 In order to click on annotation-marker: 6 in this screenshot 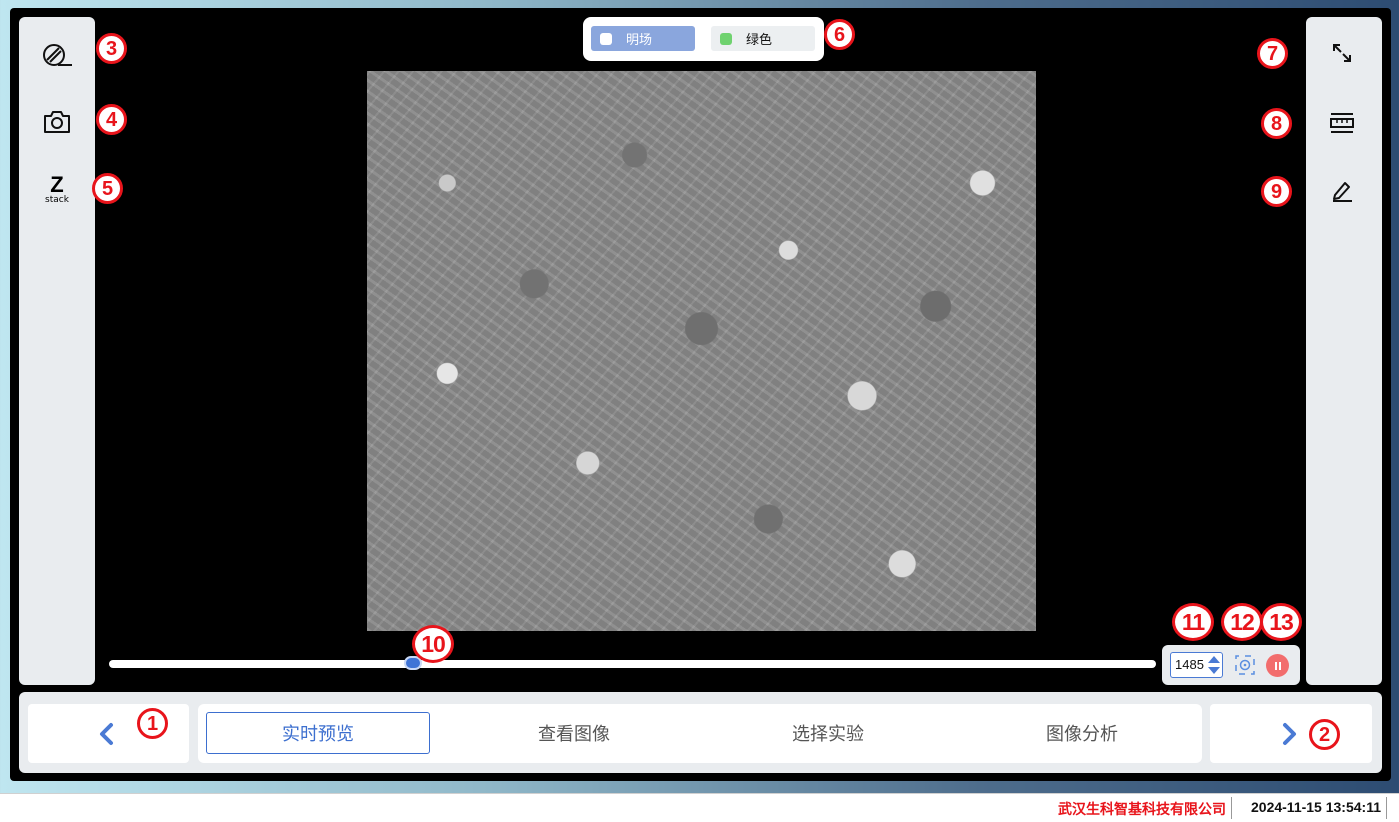, I will do `click(839, 34)`.